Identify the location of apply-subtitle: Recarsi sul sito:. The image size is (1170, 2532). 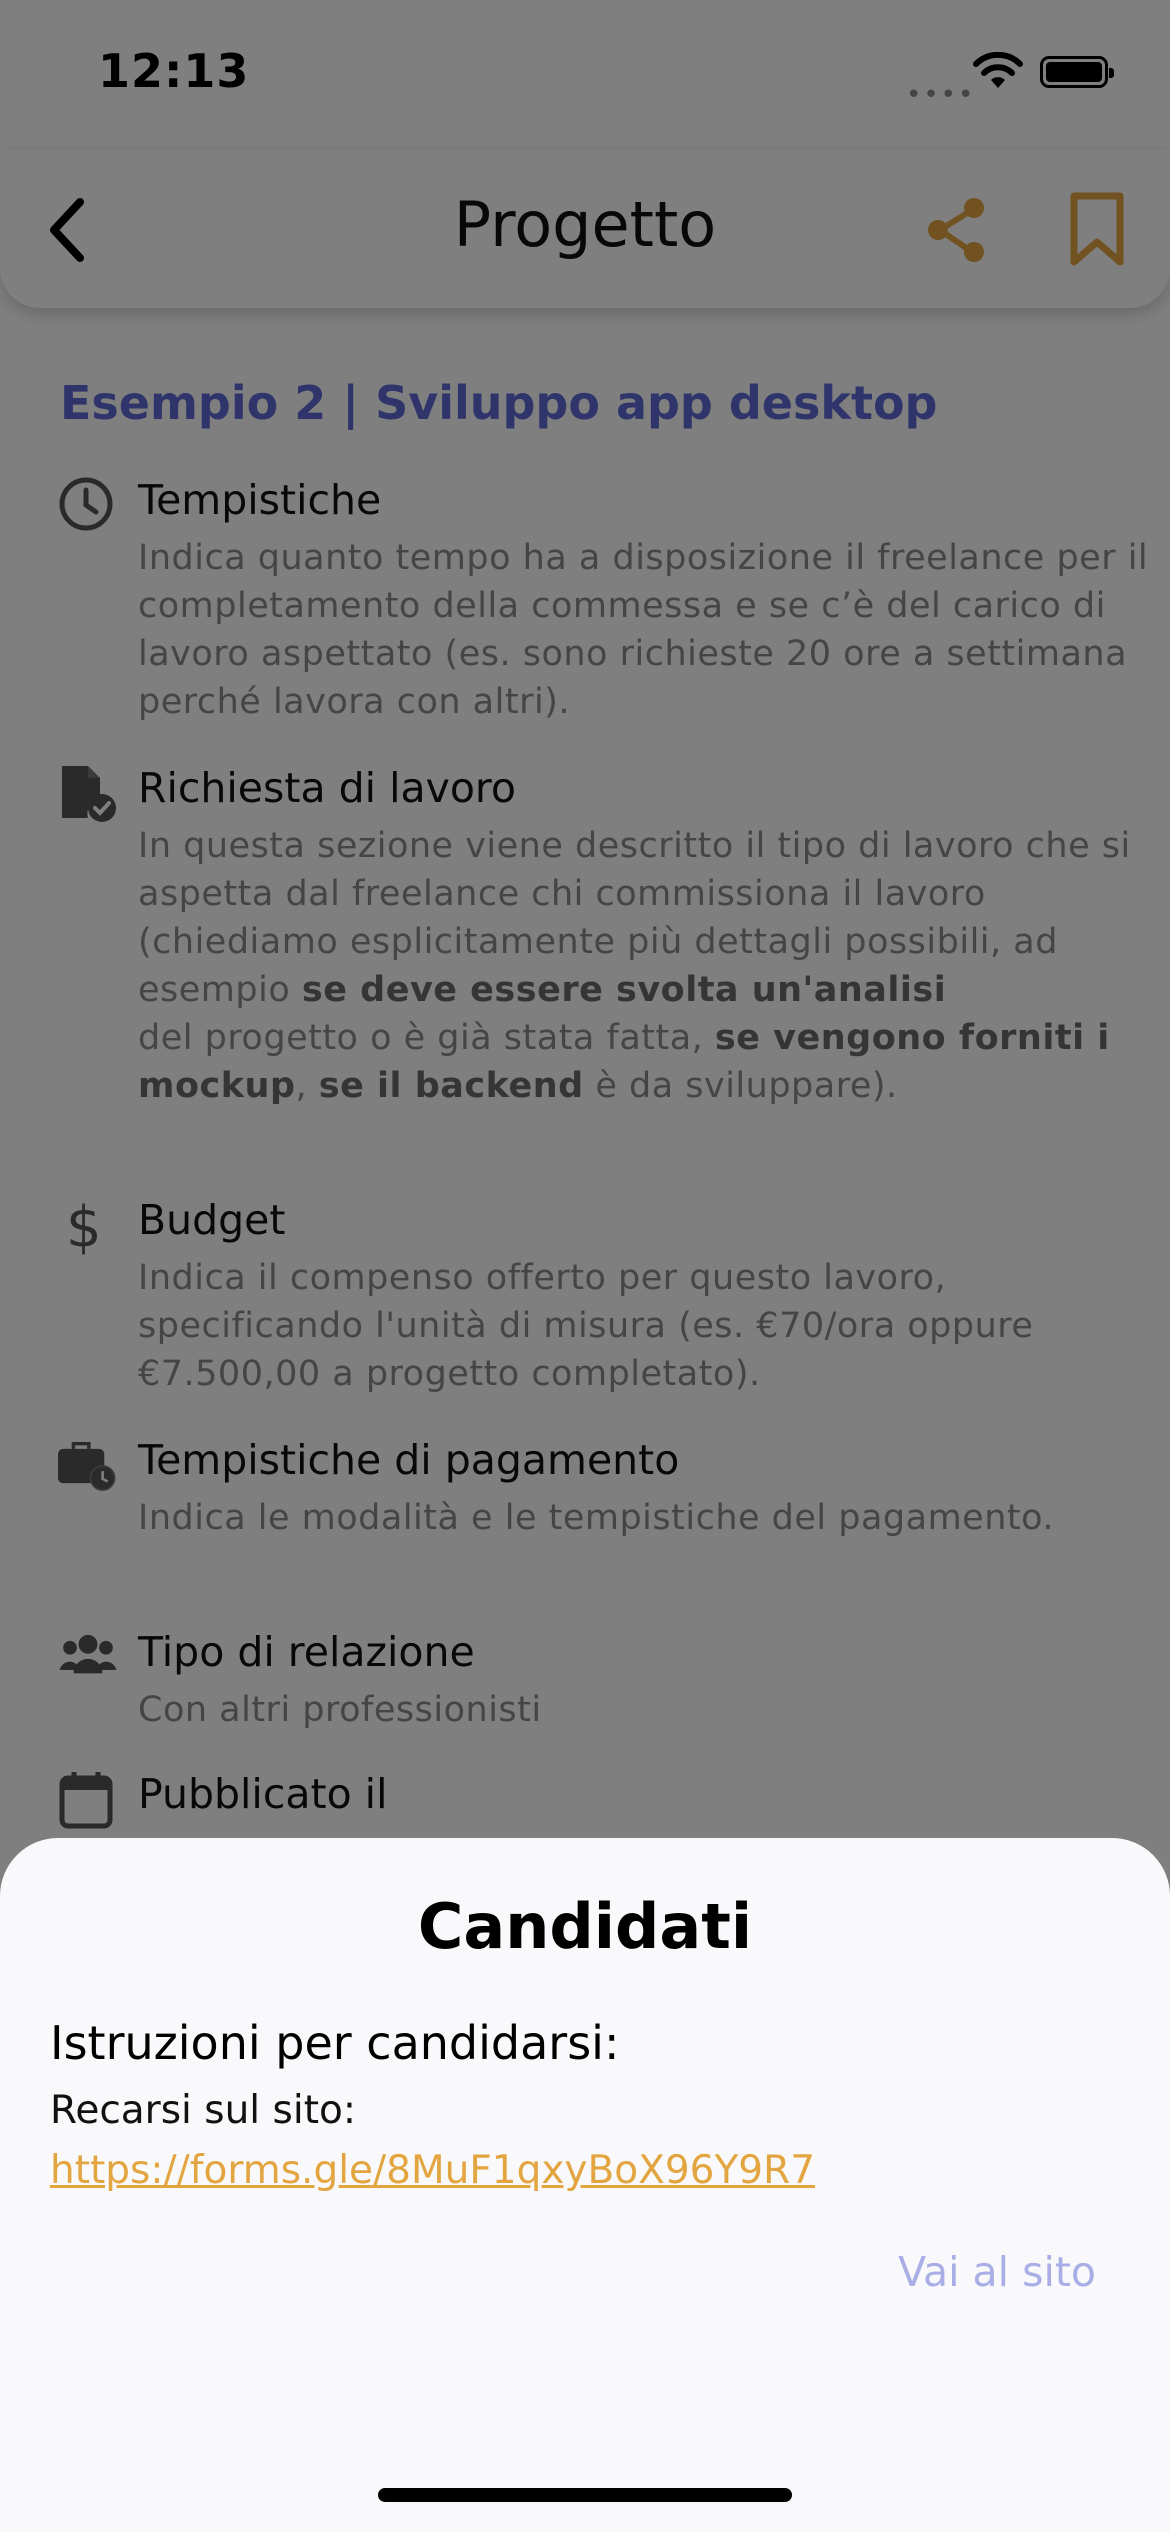
(203, 2110).